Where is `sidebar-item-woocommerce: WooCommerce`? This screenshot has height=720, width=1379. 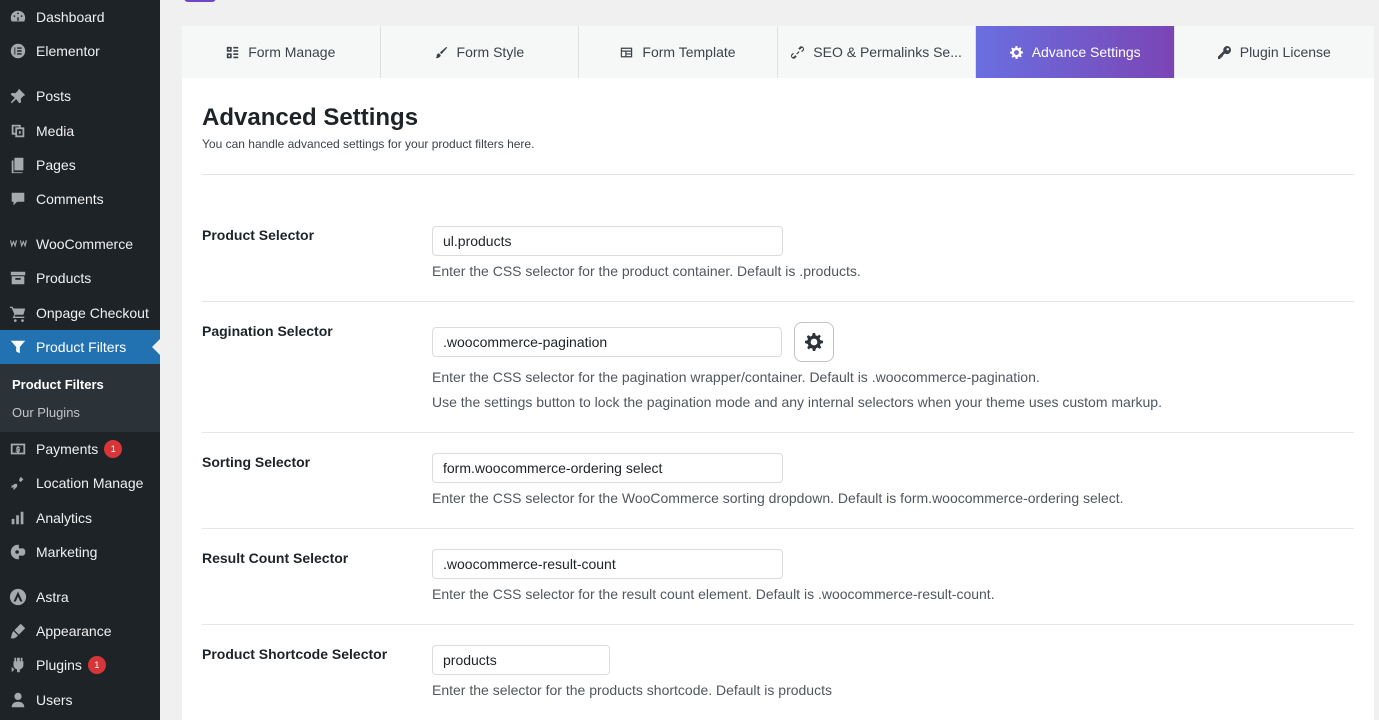 sidebar-item-woocommerce: WooCommerce is located at coordinates (80, 244).